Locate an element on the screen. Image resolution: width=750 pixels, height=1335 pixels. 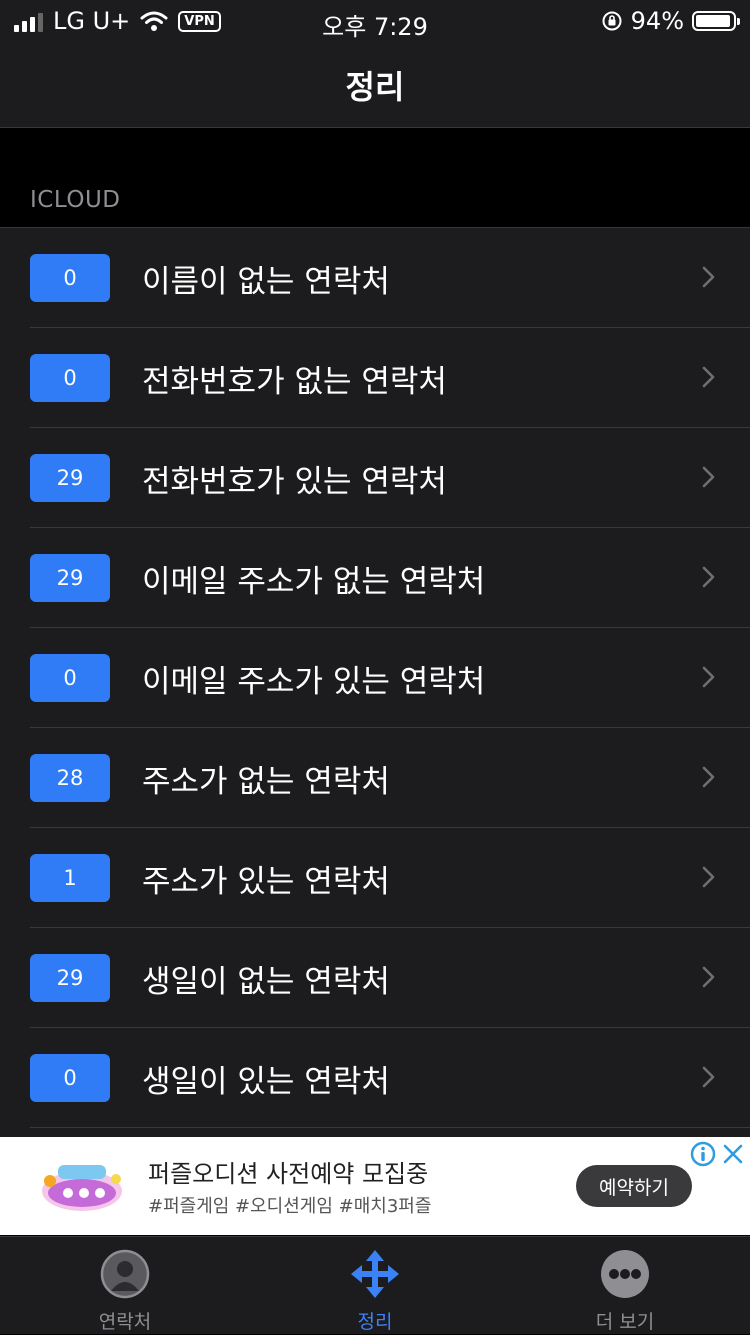
list-item: 1 주소가 있는 연락처 is located at coordinates (375, 878).